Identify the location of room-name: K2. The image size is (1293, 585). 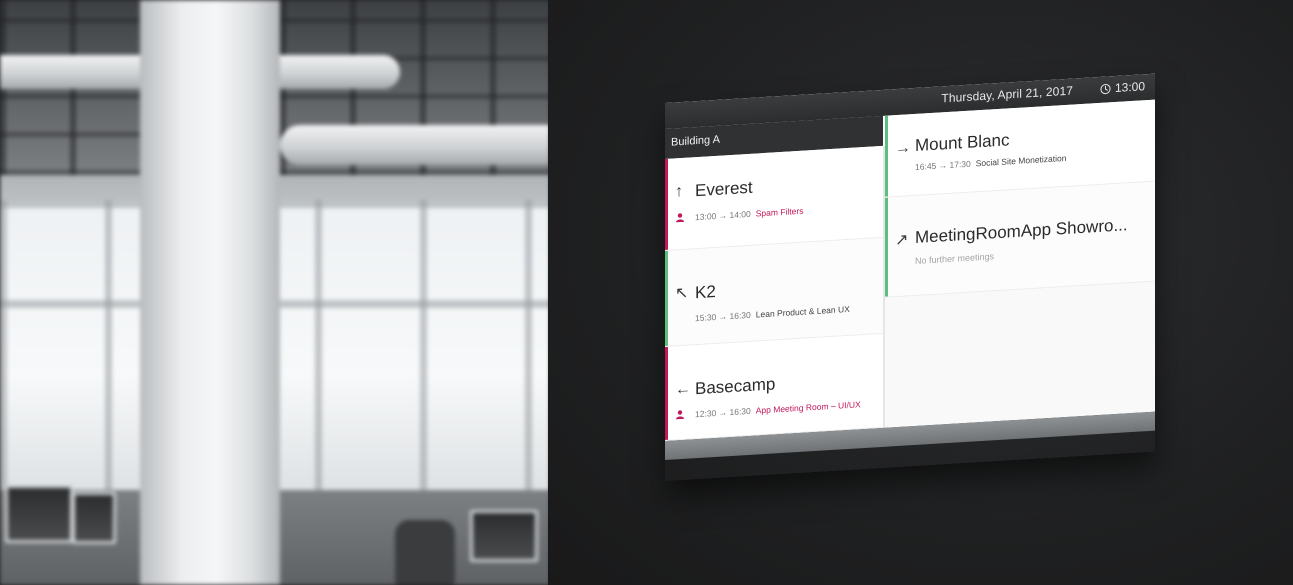
(705, 292).